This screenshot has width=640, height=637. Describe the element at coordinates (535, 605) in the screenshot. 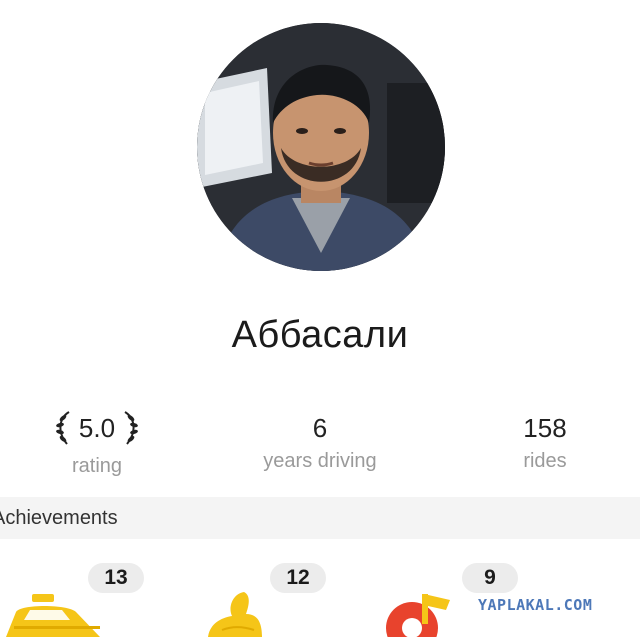

I see `watermark: YAPLAKAL.COM` at that location.